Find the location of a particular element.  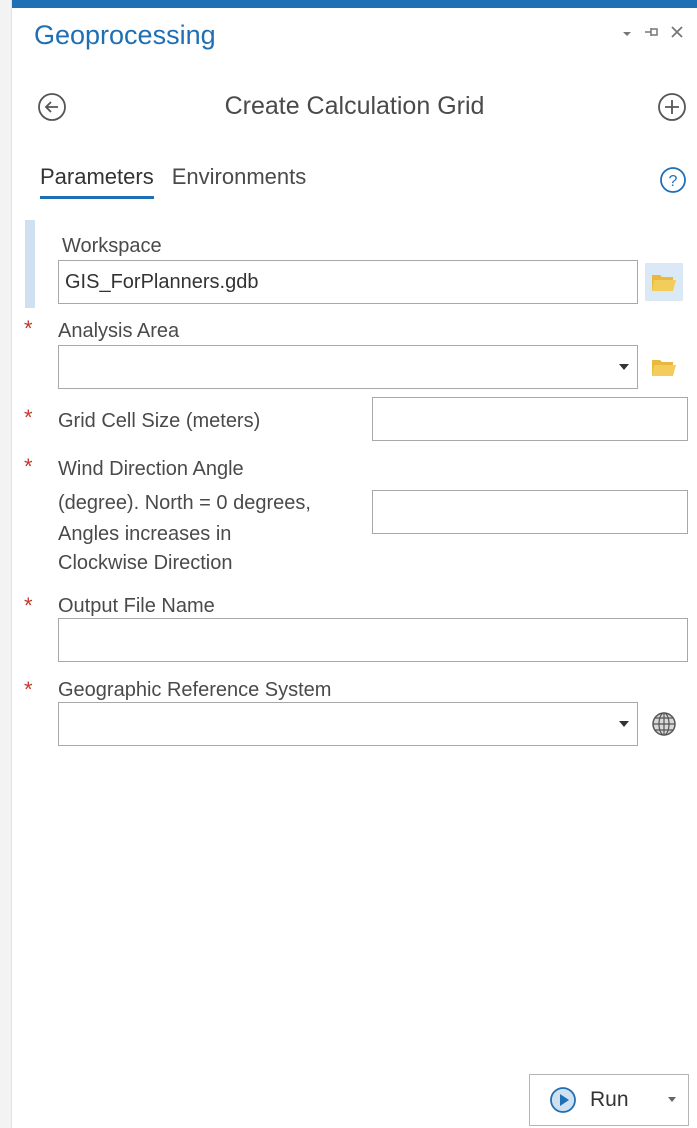

tab-parameters: Parameters is located at coordinates (97, 181).